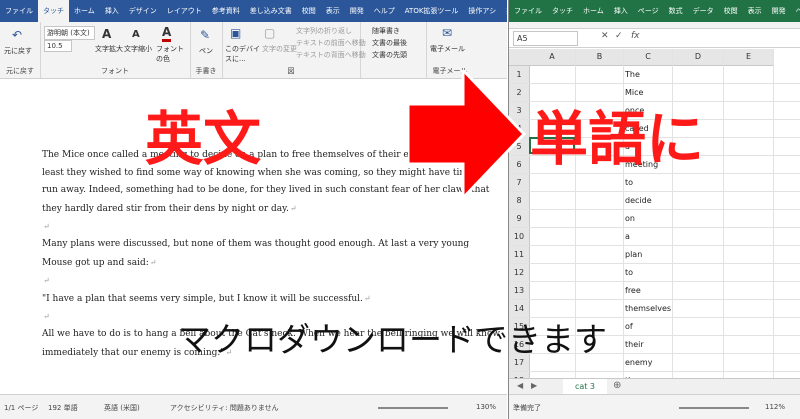 This screenshot has width=800, height=419. What do you see at coordinates (654, 183) in the screenshot?
I see `table-row: 7 to` at bounding box center [654, 183].